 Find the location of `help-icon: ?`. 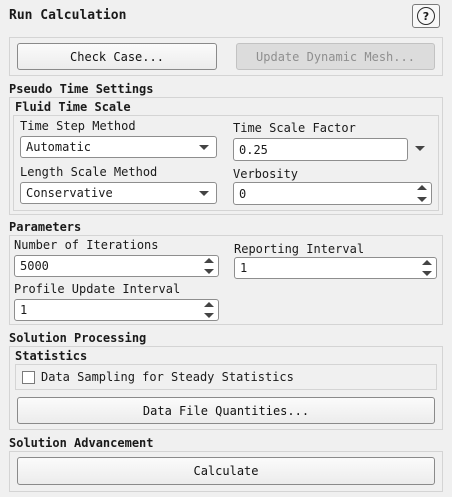

help-icon: ? is located at coordinates (426, 16).